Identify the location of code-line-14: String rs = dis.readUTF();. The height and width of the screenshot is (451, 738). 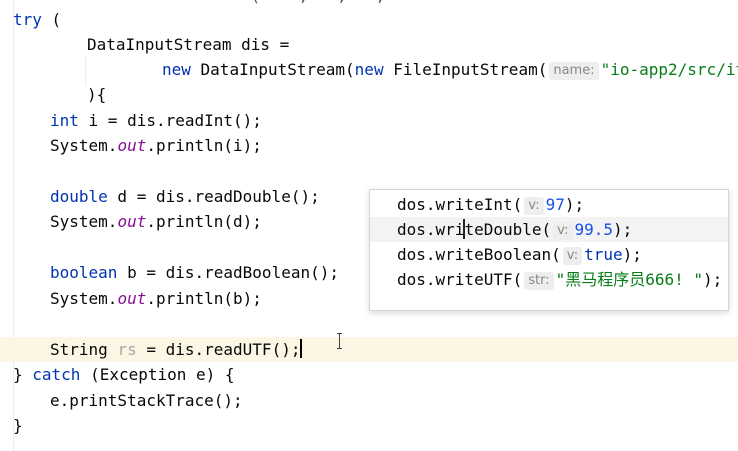
(176, 349).